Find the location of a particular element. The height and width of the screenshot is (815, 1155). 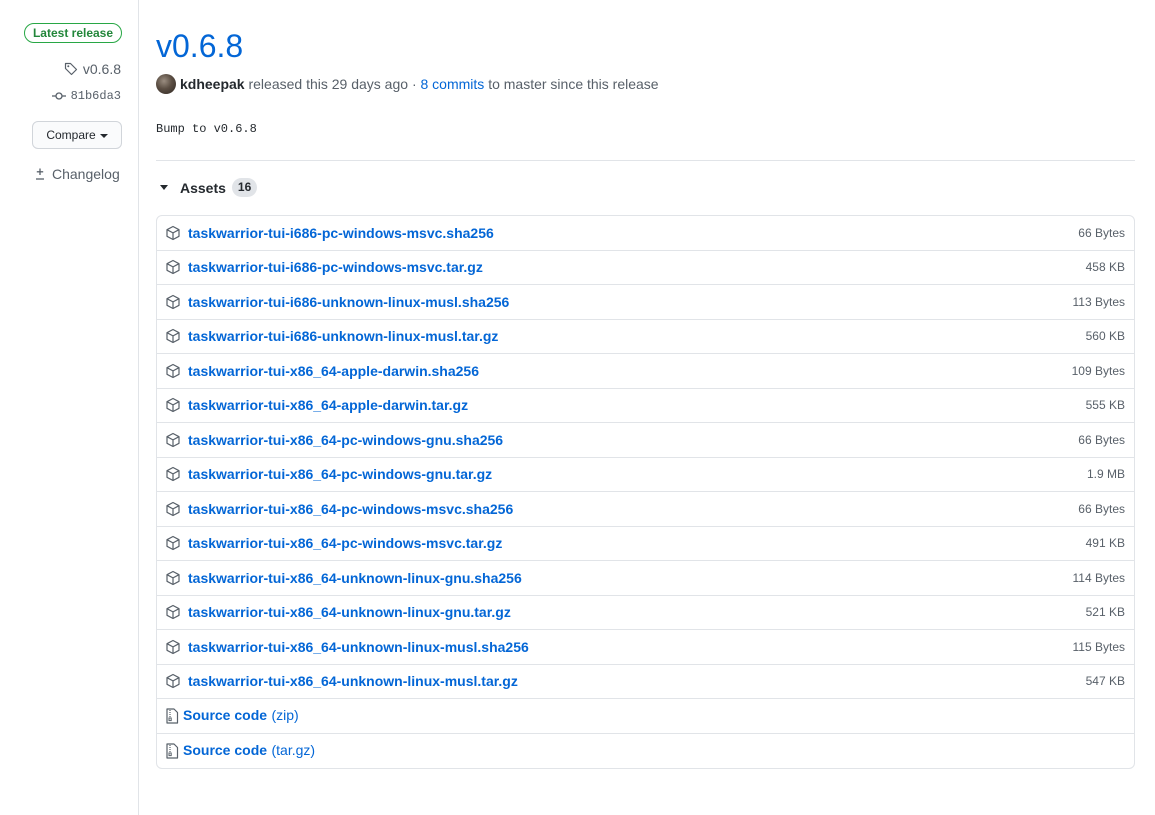

asset-size: 491 KB is located at coordinates (1105, 543).